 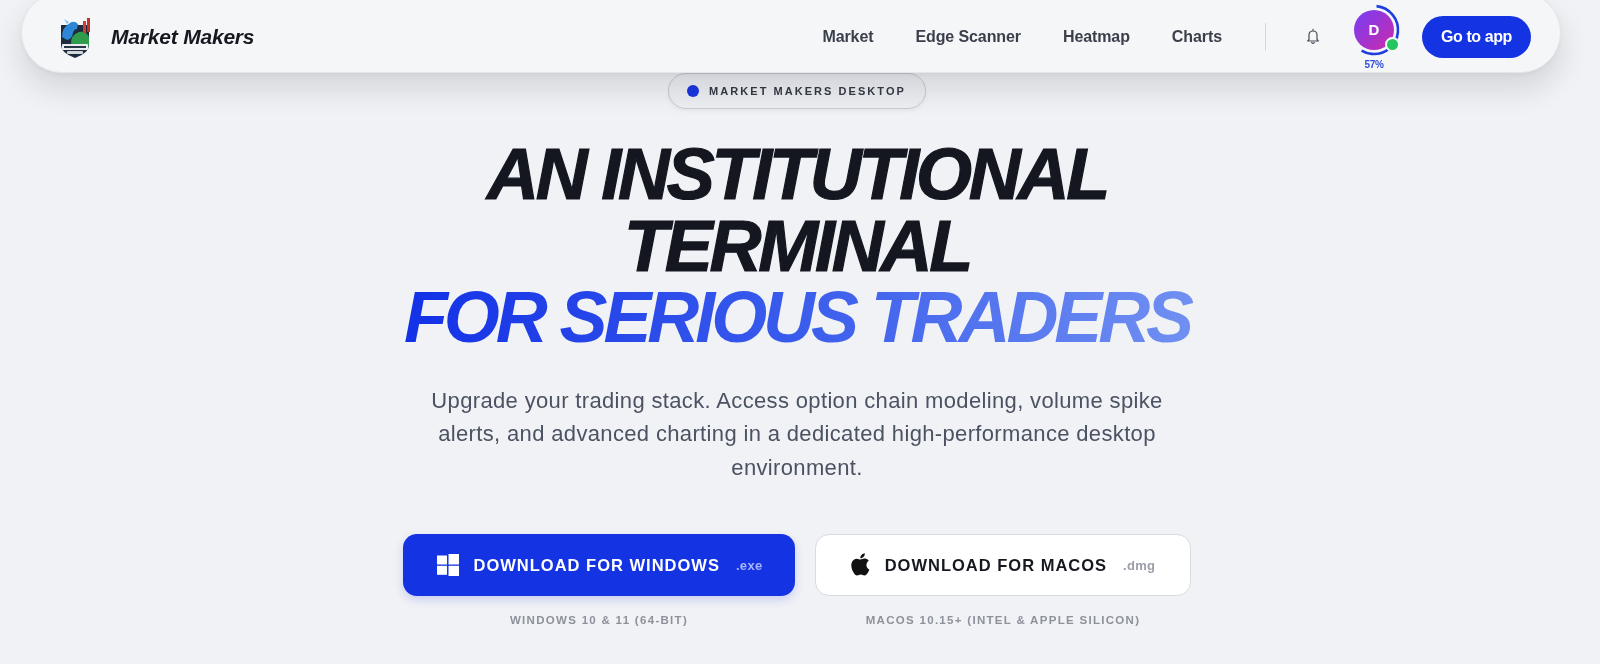 I want to click on system-requirements-caption: WINDOWS 10 & 11 (64-BIT), so click(x=599, y=620).